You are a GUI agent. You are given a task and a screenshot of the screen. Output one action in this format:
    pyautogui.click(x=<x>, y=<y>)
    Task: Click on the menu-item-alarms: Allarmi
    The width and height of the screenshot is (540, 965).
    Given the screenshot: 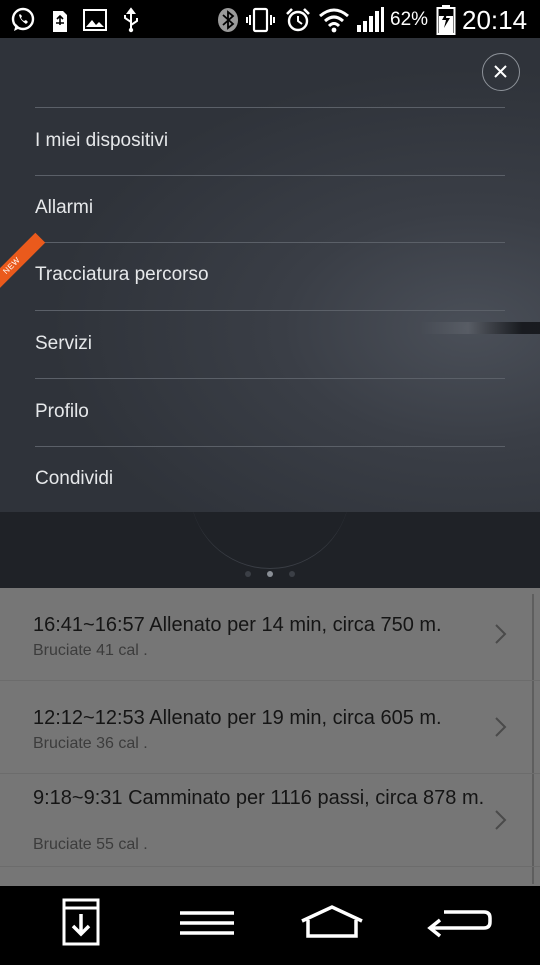 What is the action you would take?
    pyautogui.click(x=270, y=209)
    